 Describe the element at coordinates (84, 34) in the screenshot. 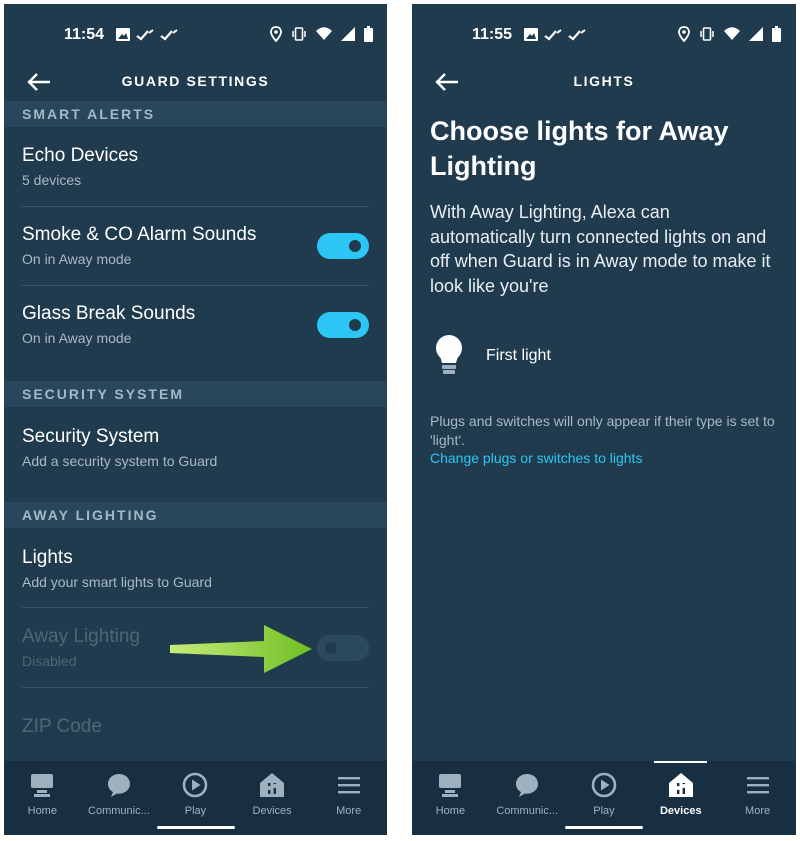

I see `status-time: 11:54` at that location.